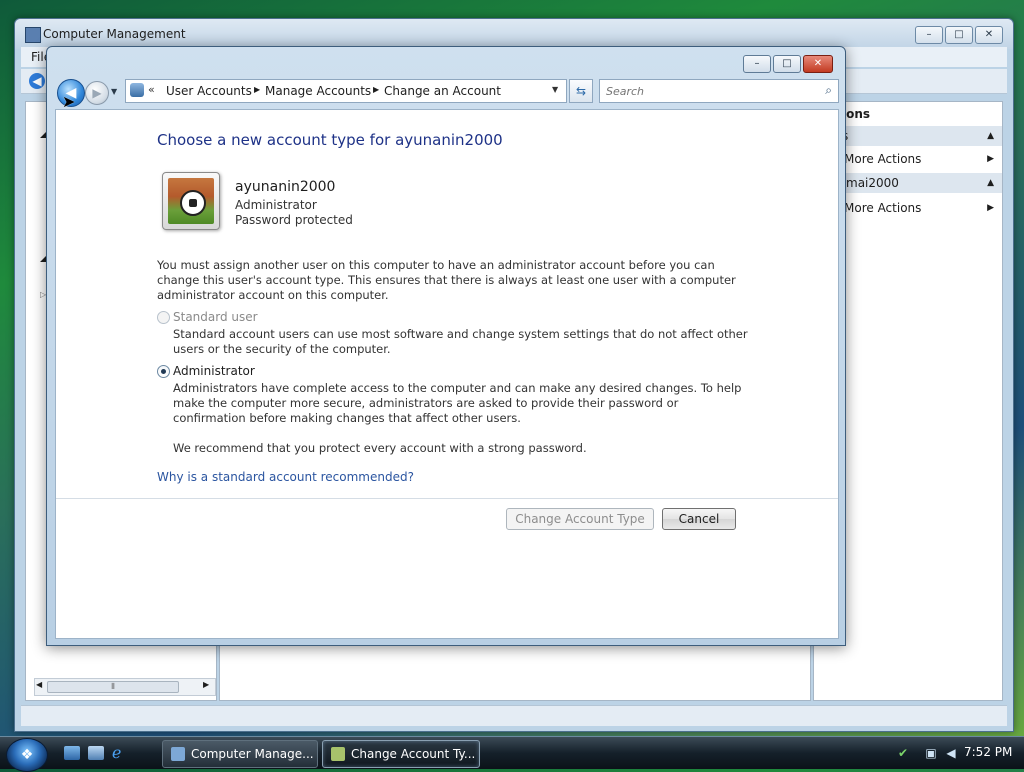  I want to click on cm-close-button: ✕, so click(989, 35).